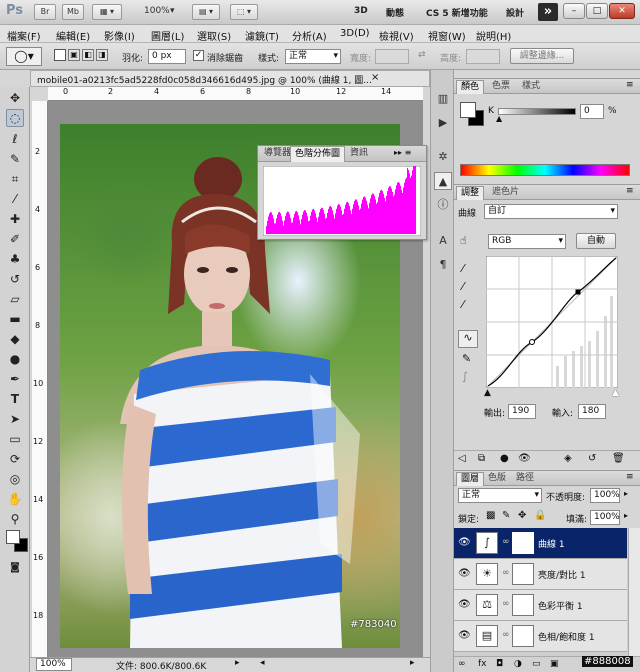 This screenshot has width=640, height=672. What do you see at coordinates (172, 11) in the screenshot?
I see `zoom-dropdown-icon: ▾` at bounding box center [172, 11].